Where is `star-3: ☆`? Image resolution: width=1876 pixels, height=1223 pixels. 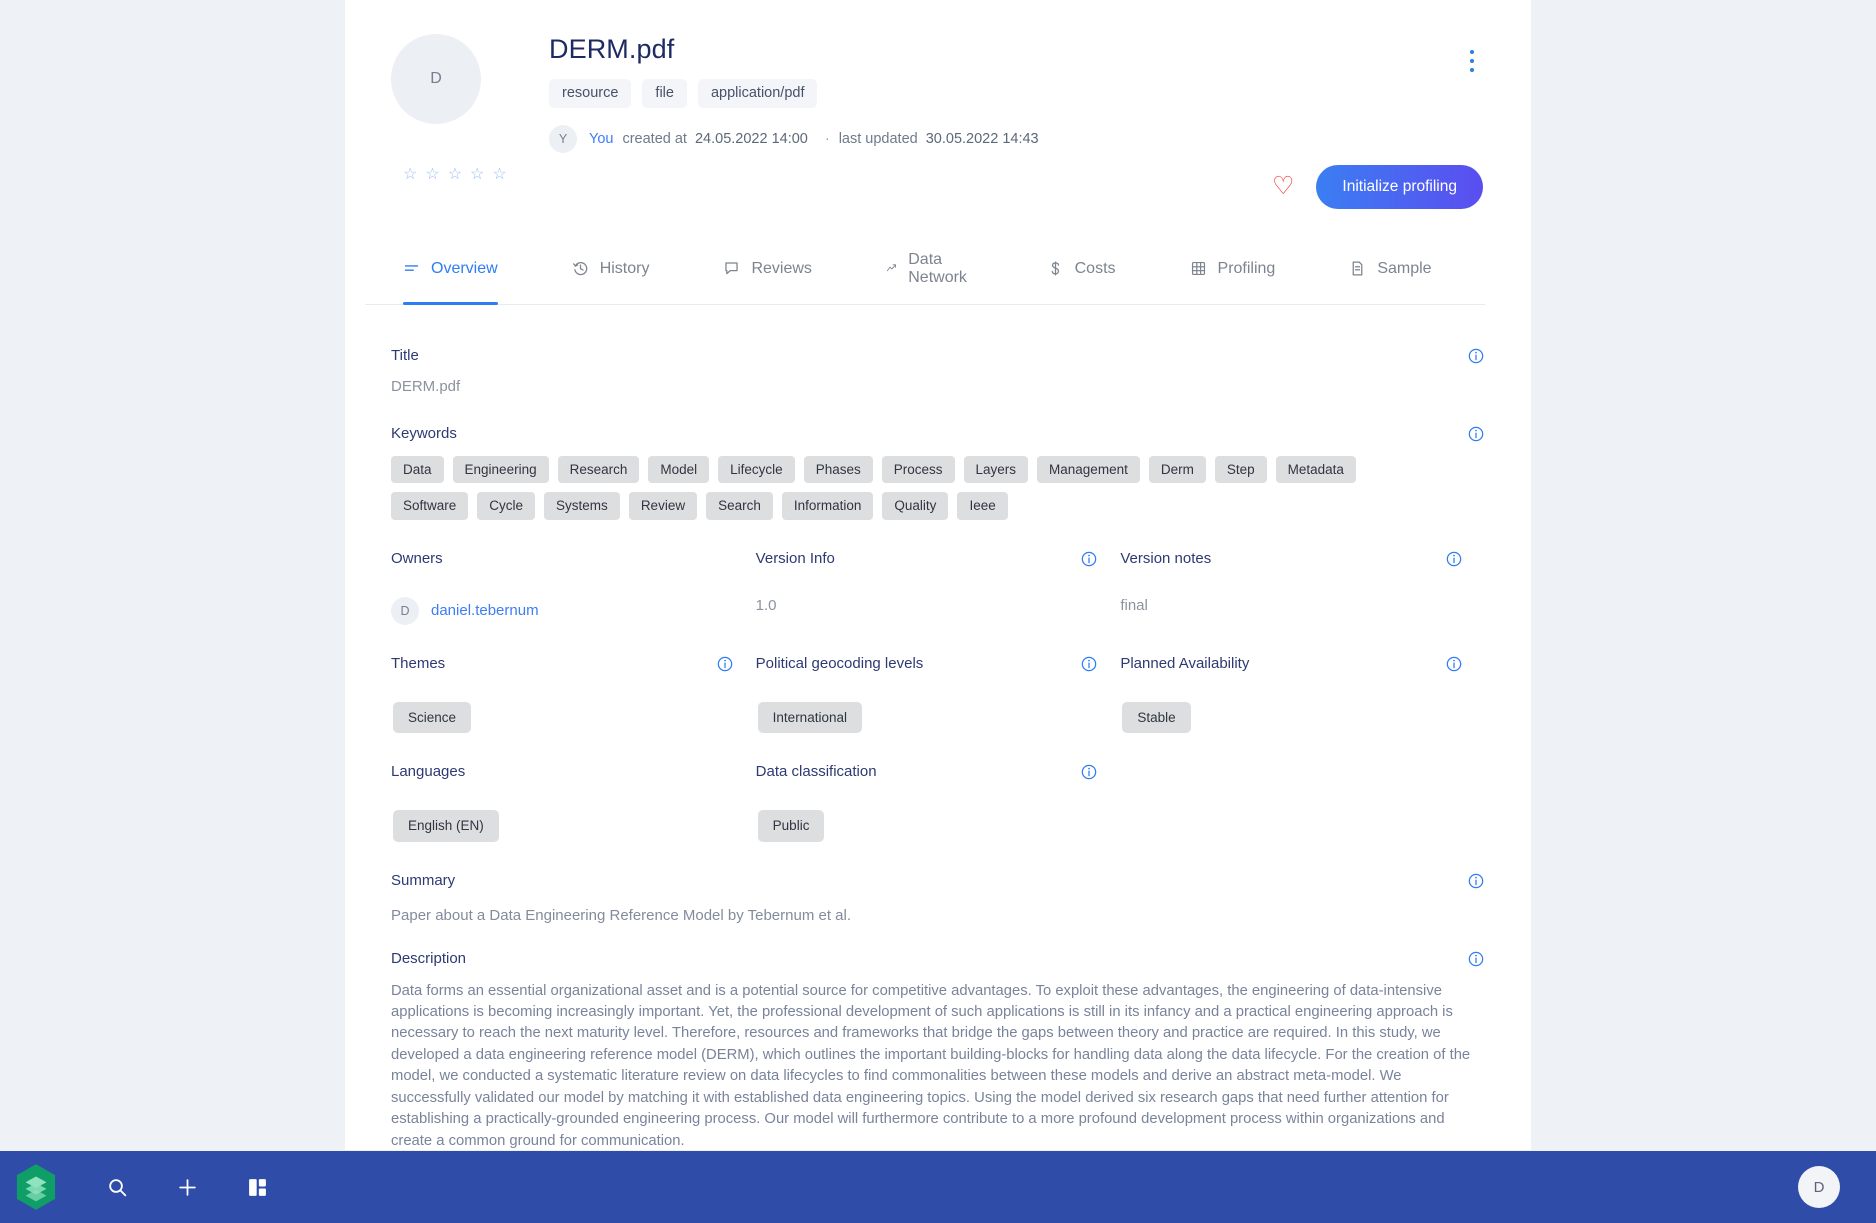
star-3: ☆ is located at coordinates (455, 174).